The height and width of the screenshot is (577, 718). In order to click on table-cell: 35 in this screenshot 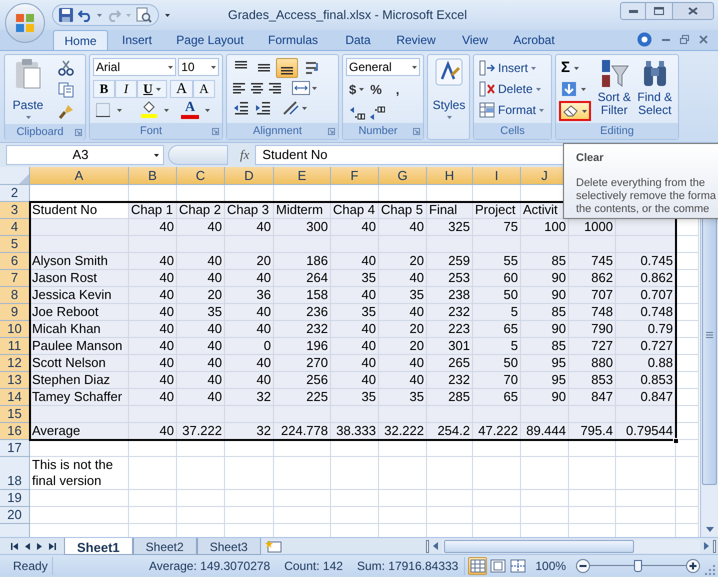, I will do `click(403, 295)`.